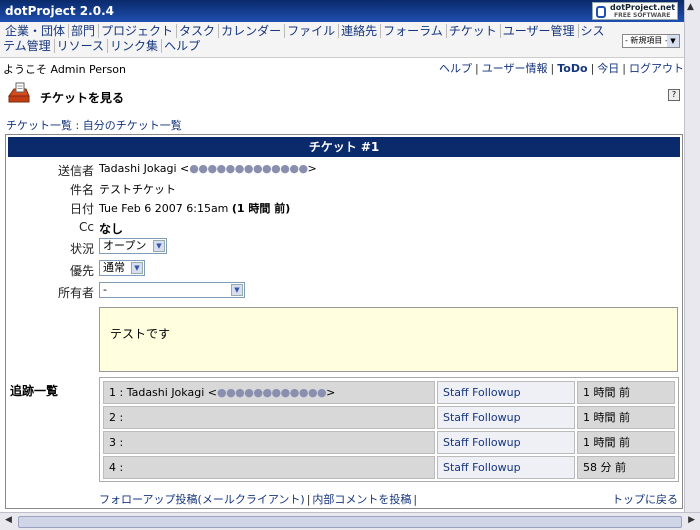  What do you see at coordinates (125, 245) in the screenshot?
I see `status-select-value: オープン` at bounding box center [125, 245].